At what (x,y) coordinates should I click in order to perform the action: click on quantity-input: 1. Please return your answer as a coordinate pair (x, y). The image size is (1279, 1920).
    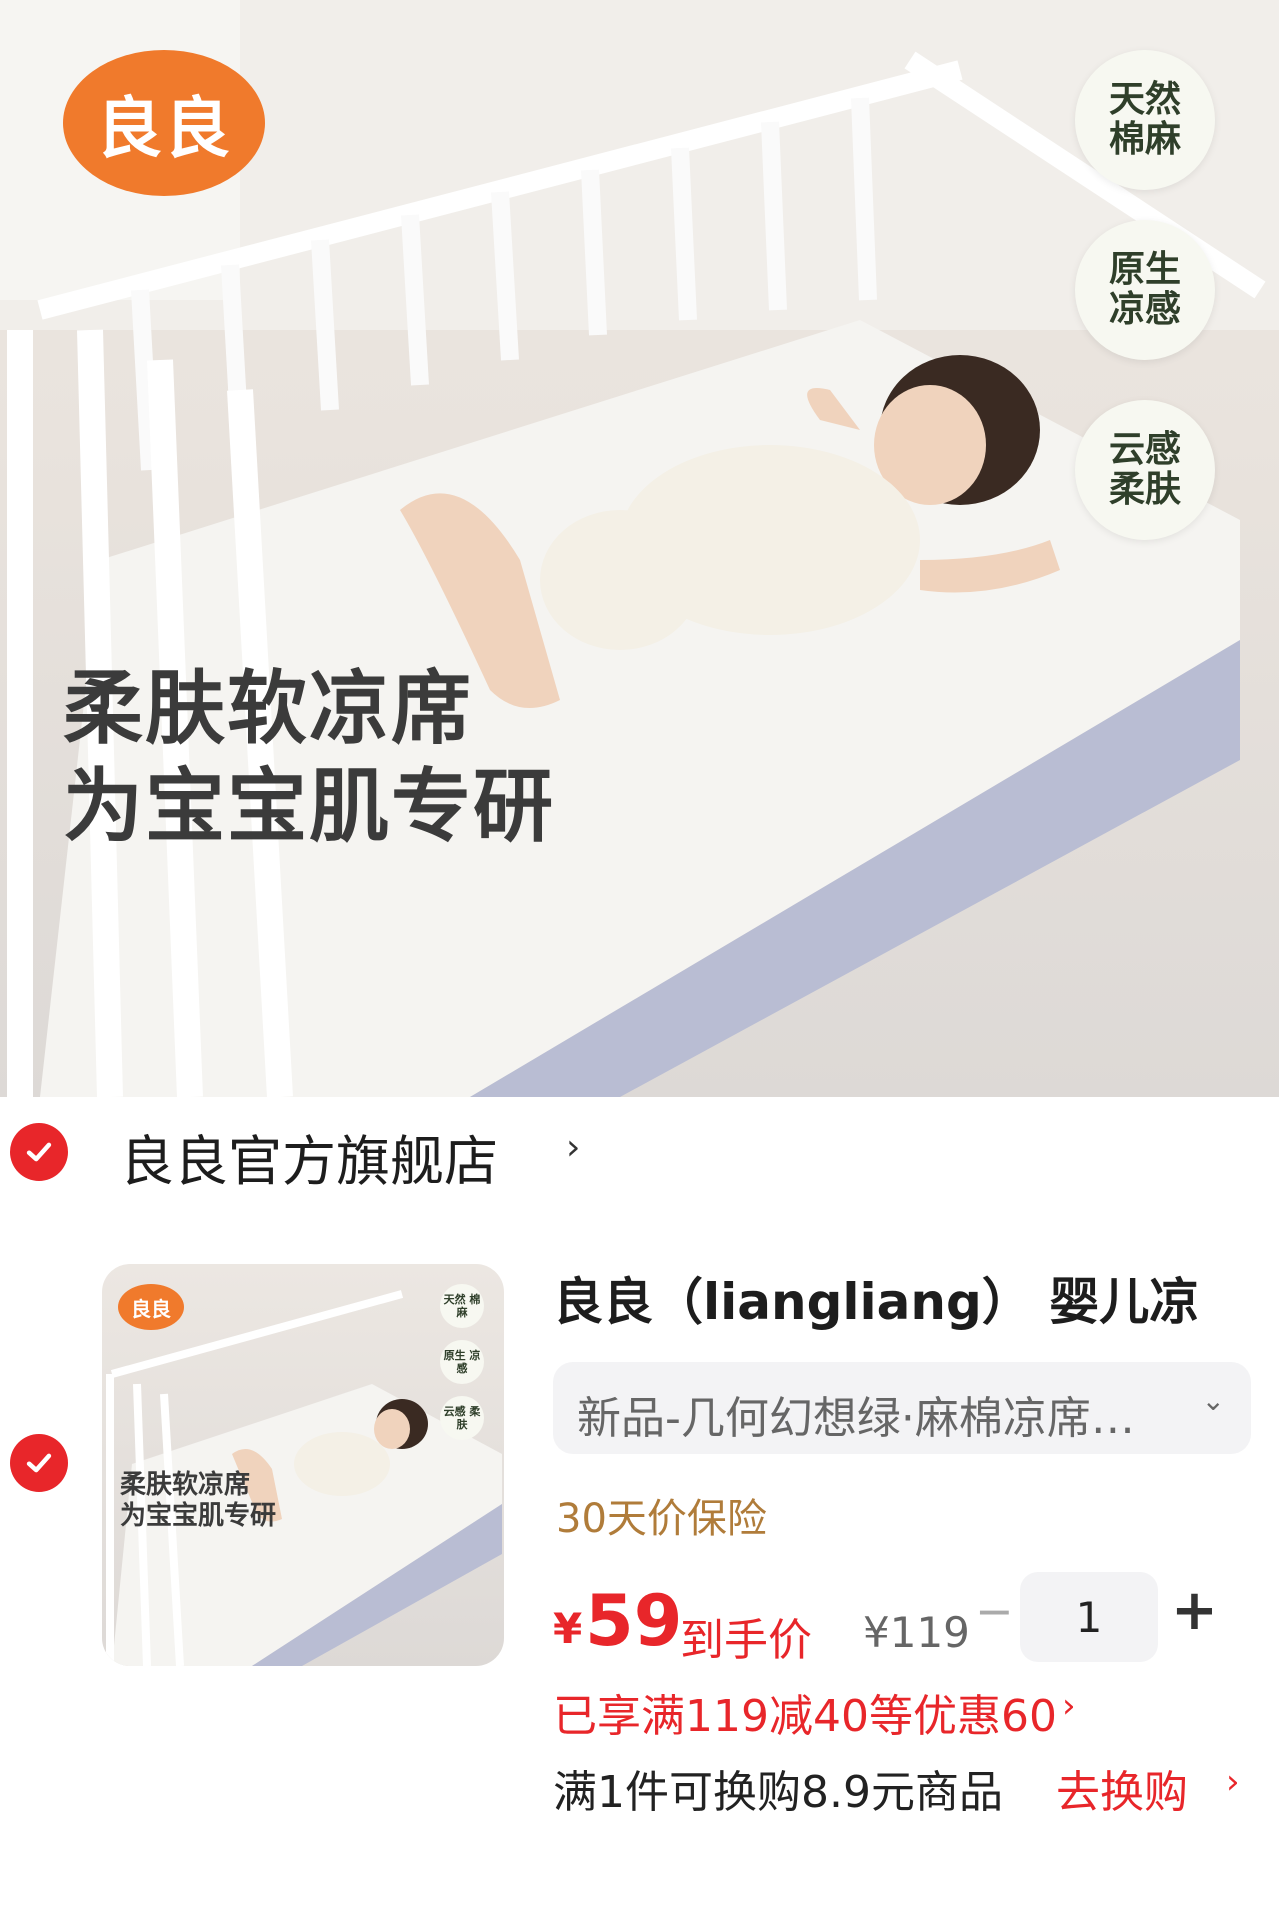
    Looking at the image, I should click on (1089, 1617).